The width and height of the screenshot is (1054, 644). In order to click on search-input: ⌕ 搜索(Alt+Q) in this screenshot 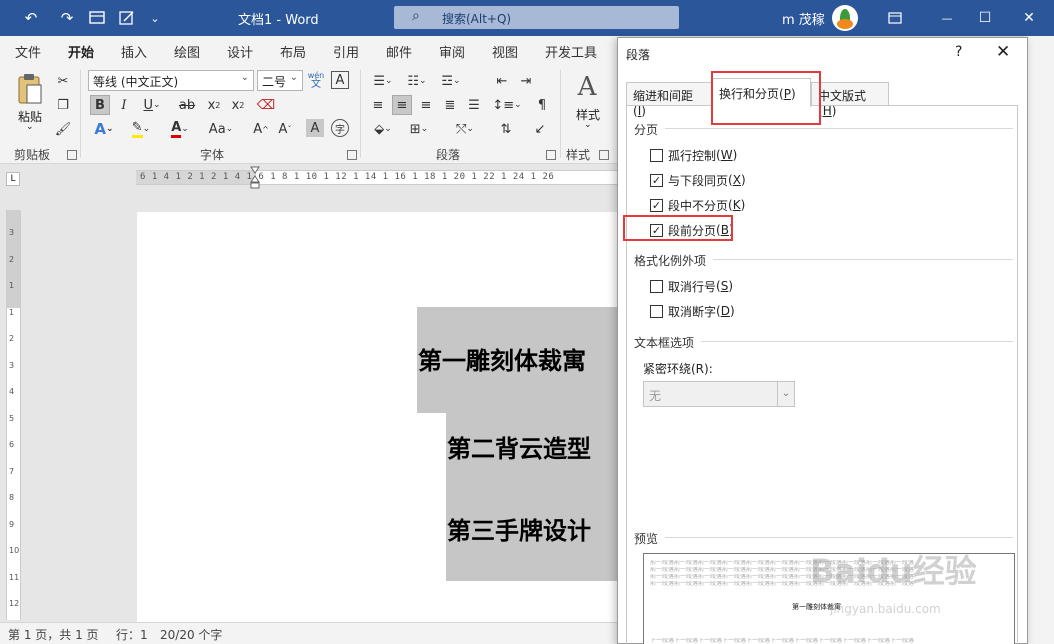, I will do `click(536, 17)`.